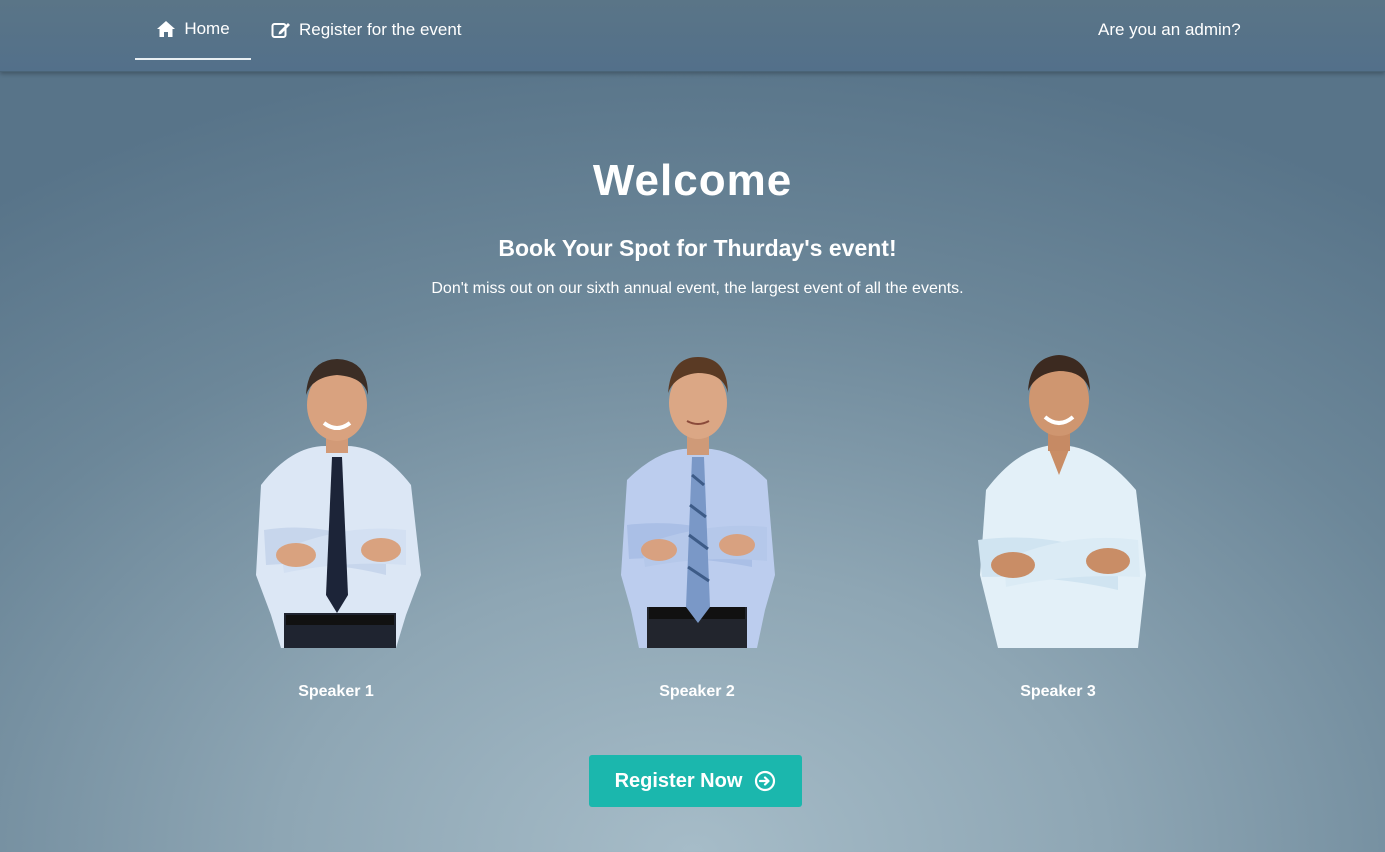  I want to click on register-now-label: Register Now, so click(678, 780).